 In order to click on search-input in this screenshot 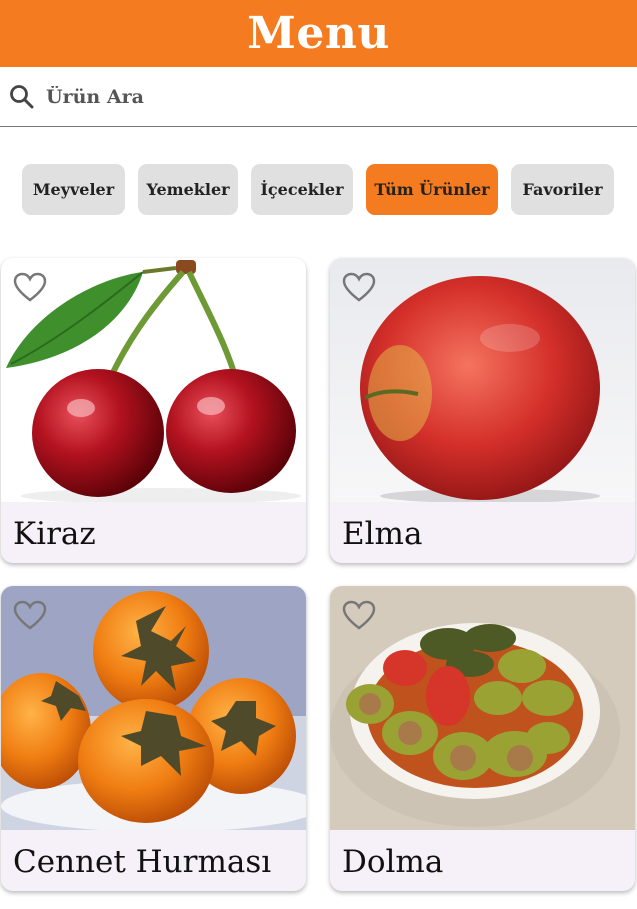, I will do `click(326, 97)`.